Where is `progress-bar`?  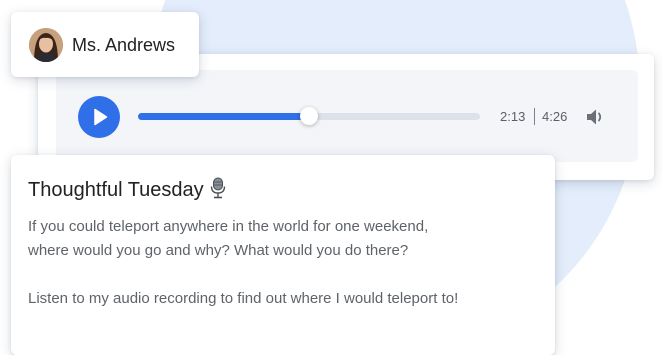 progress-bar is located at coordinates (309, 116).